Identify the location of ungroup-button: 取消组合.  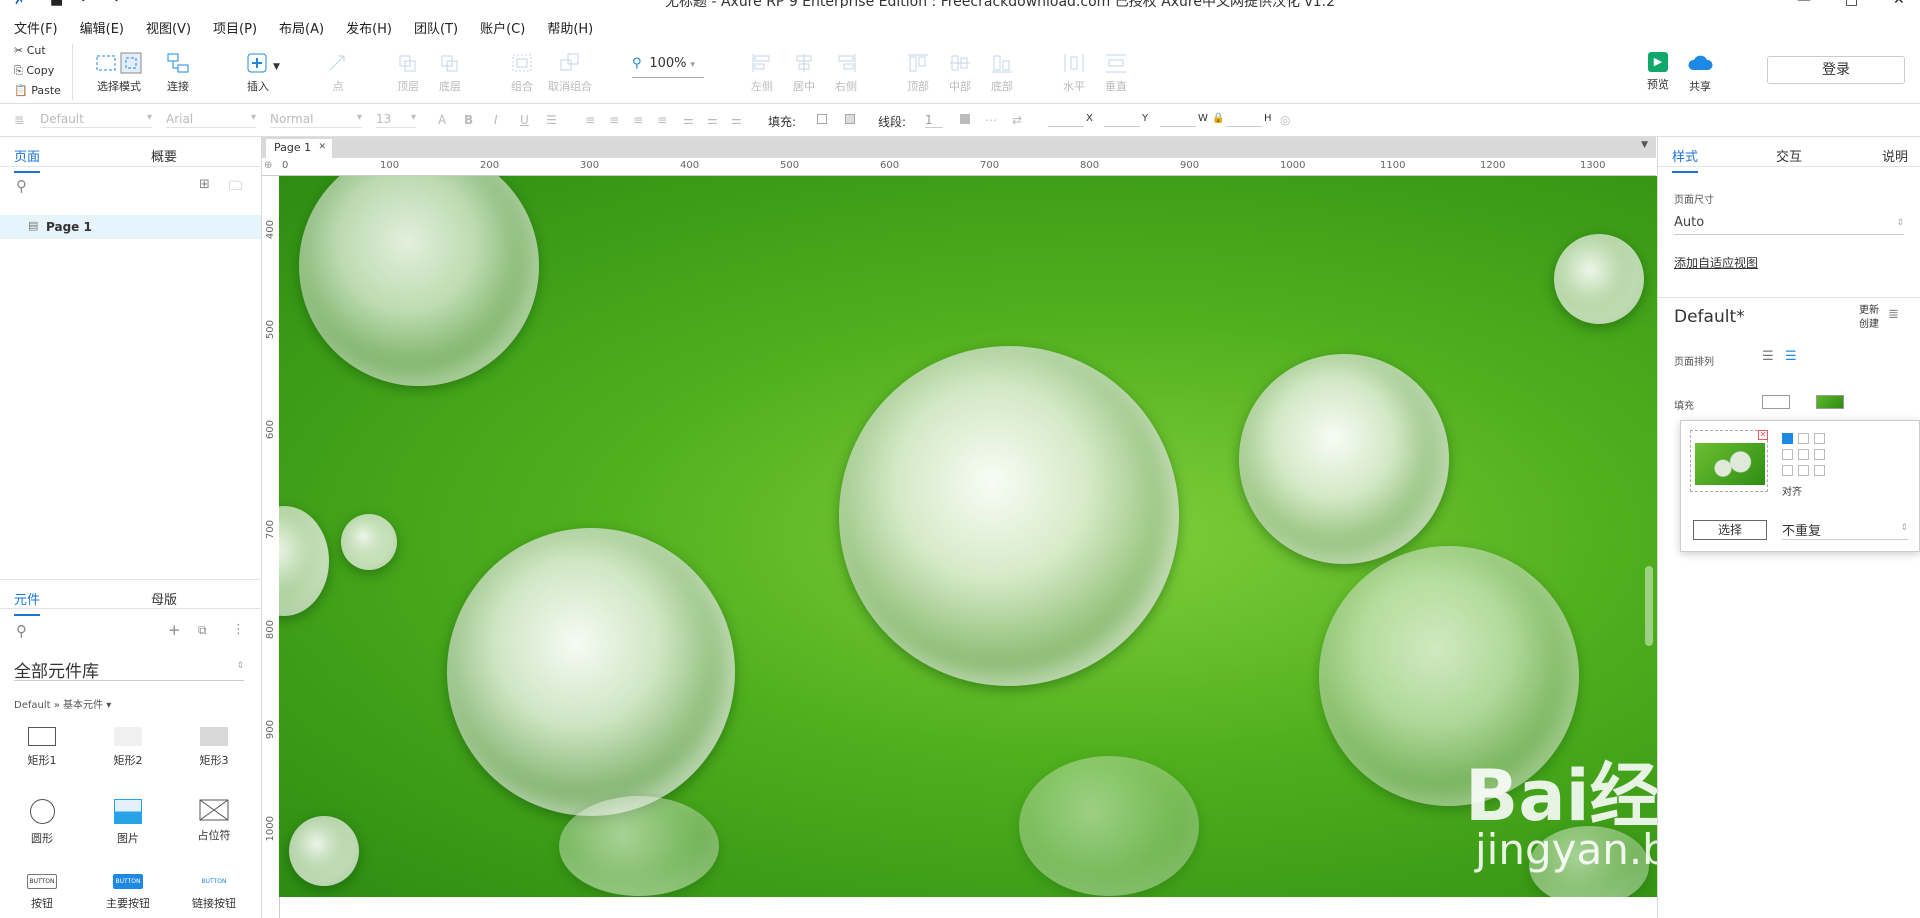
(570, 73).